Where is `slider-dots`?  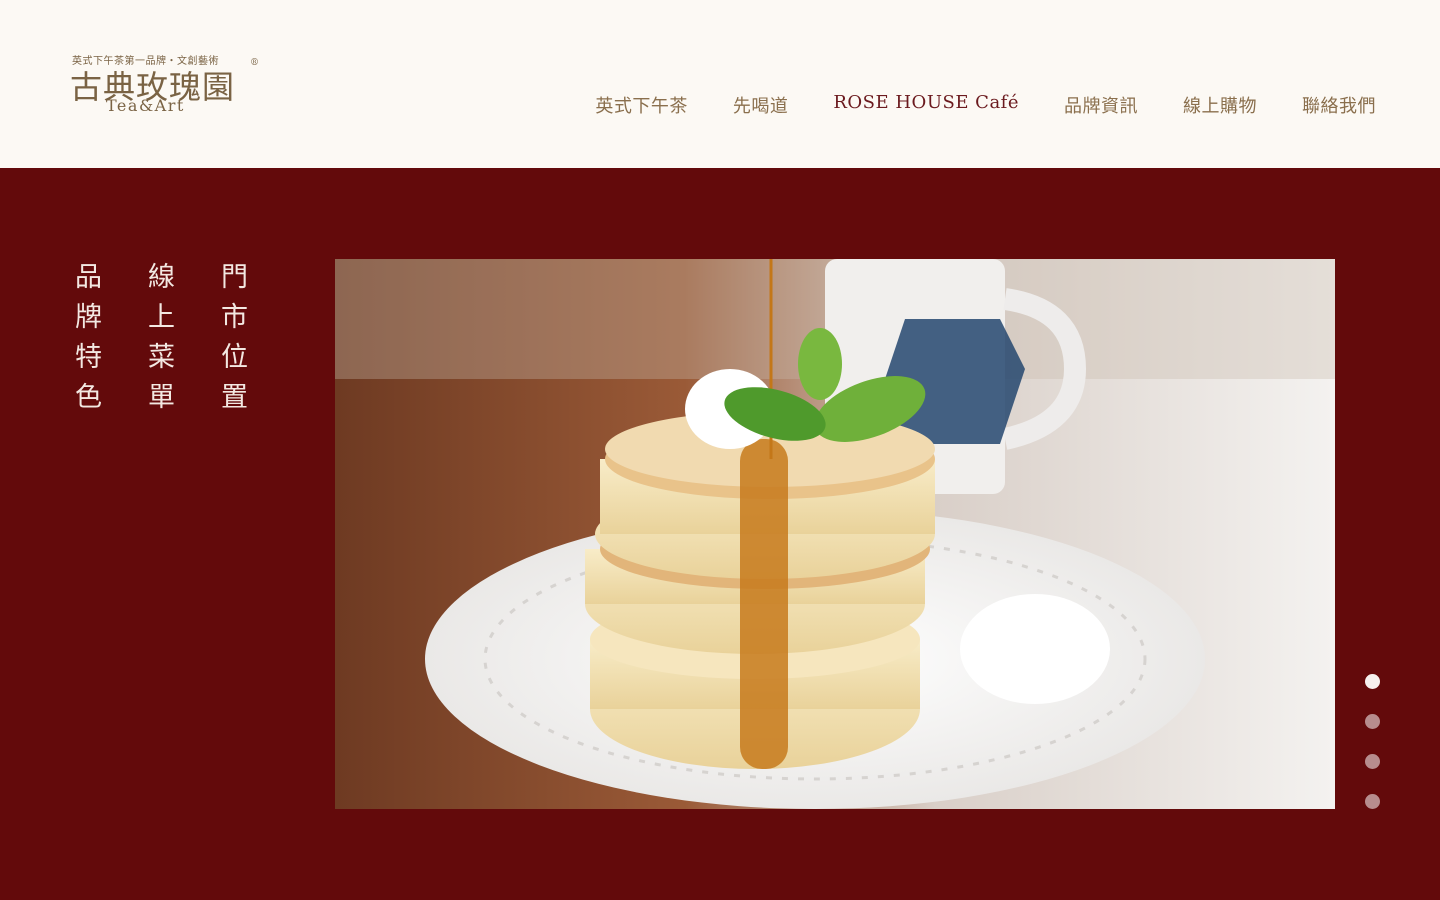
slider-dots is located at coordinates (1372, 754).